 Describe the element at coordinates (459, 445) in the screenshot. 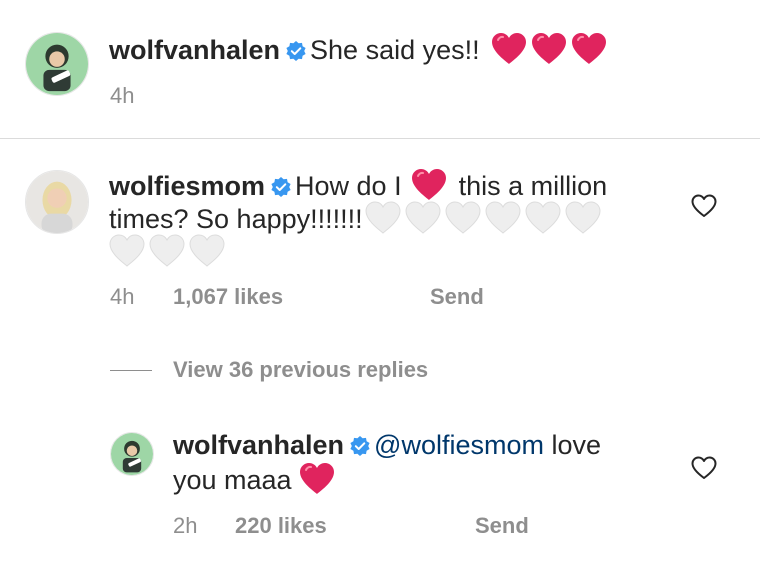

I see `reply-mention-link: @wolfiesmom` at that location.